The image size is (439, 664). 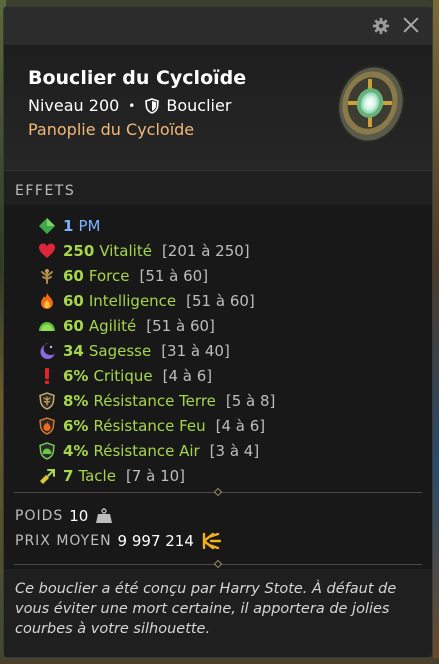 I want to click on effect-row: 8% Résistance Terre [5 à 8], so click(x=235, y=400).